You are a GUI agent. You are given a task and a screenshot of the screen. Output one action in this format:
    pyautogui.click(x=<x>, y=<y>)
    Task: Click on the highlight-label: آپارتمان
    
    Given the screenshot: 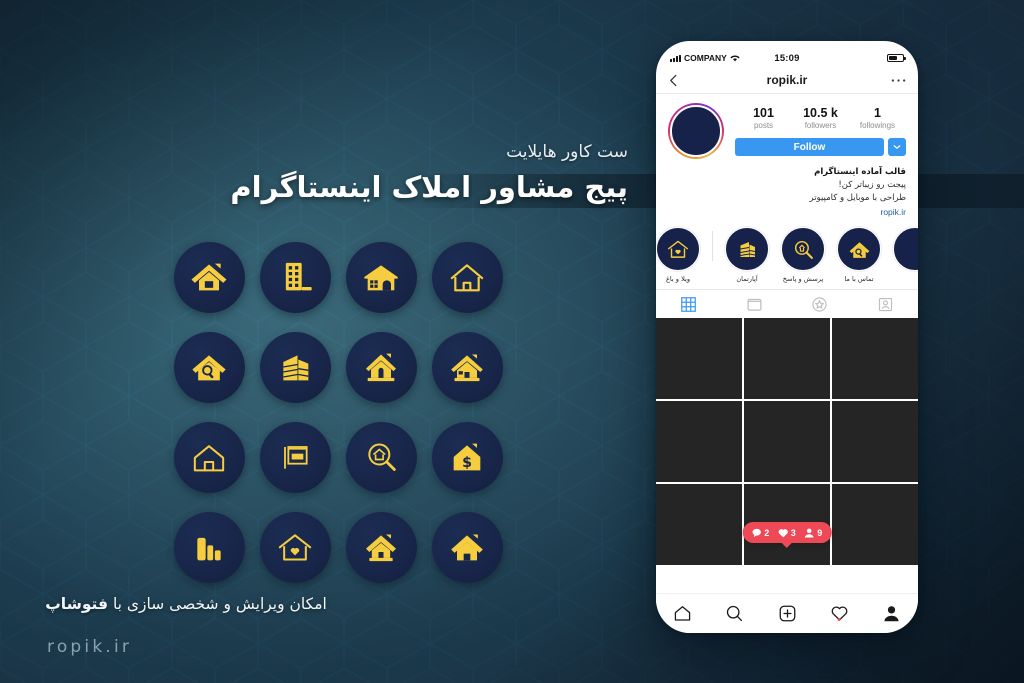 What is the action you would take?
    pyautogui.click(x=747, y=279)
    